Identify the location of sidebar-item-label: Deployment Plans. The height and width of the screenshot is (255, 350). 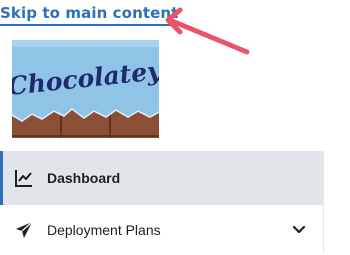
(104, 230).